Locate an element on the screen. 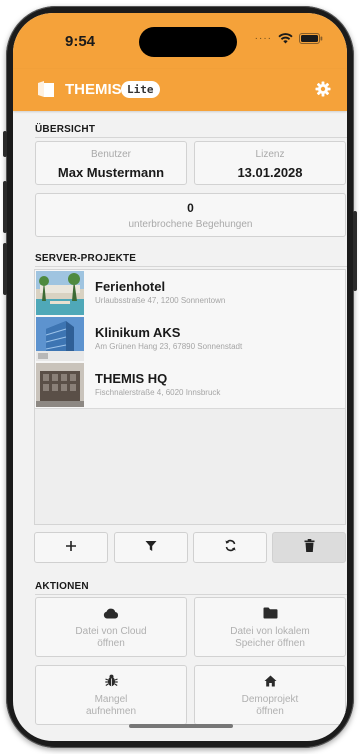 The height and width of the screenshot is (754, 360). actions-divider is located at coordinates (191, 594).